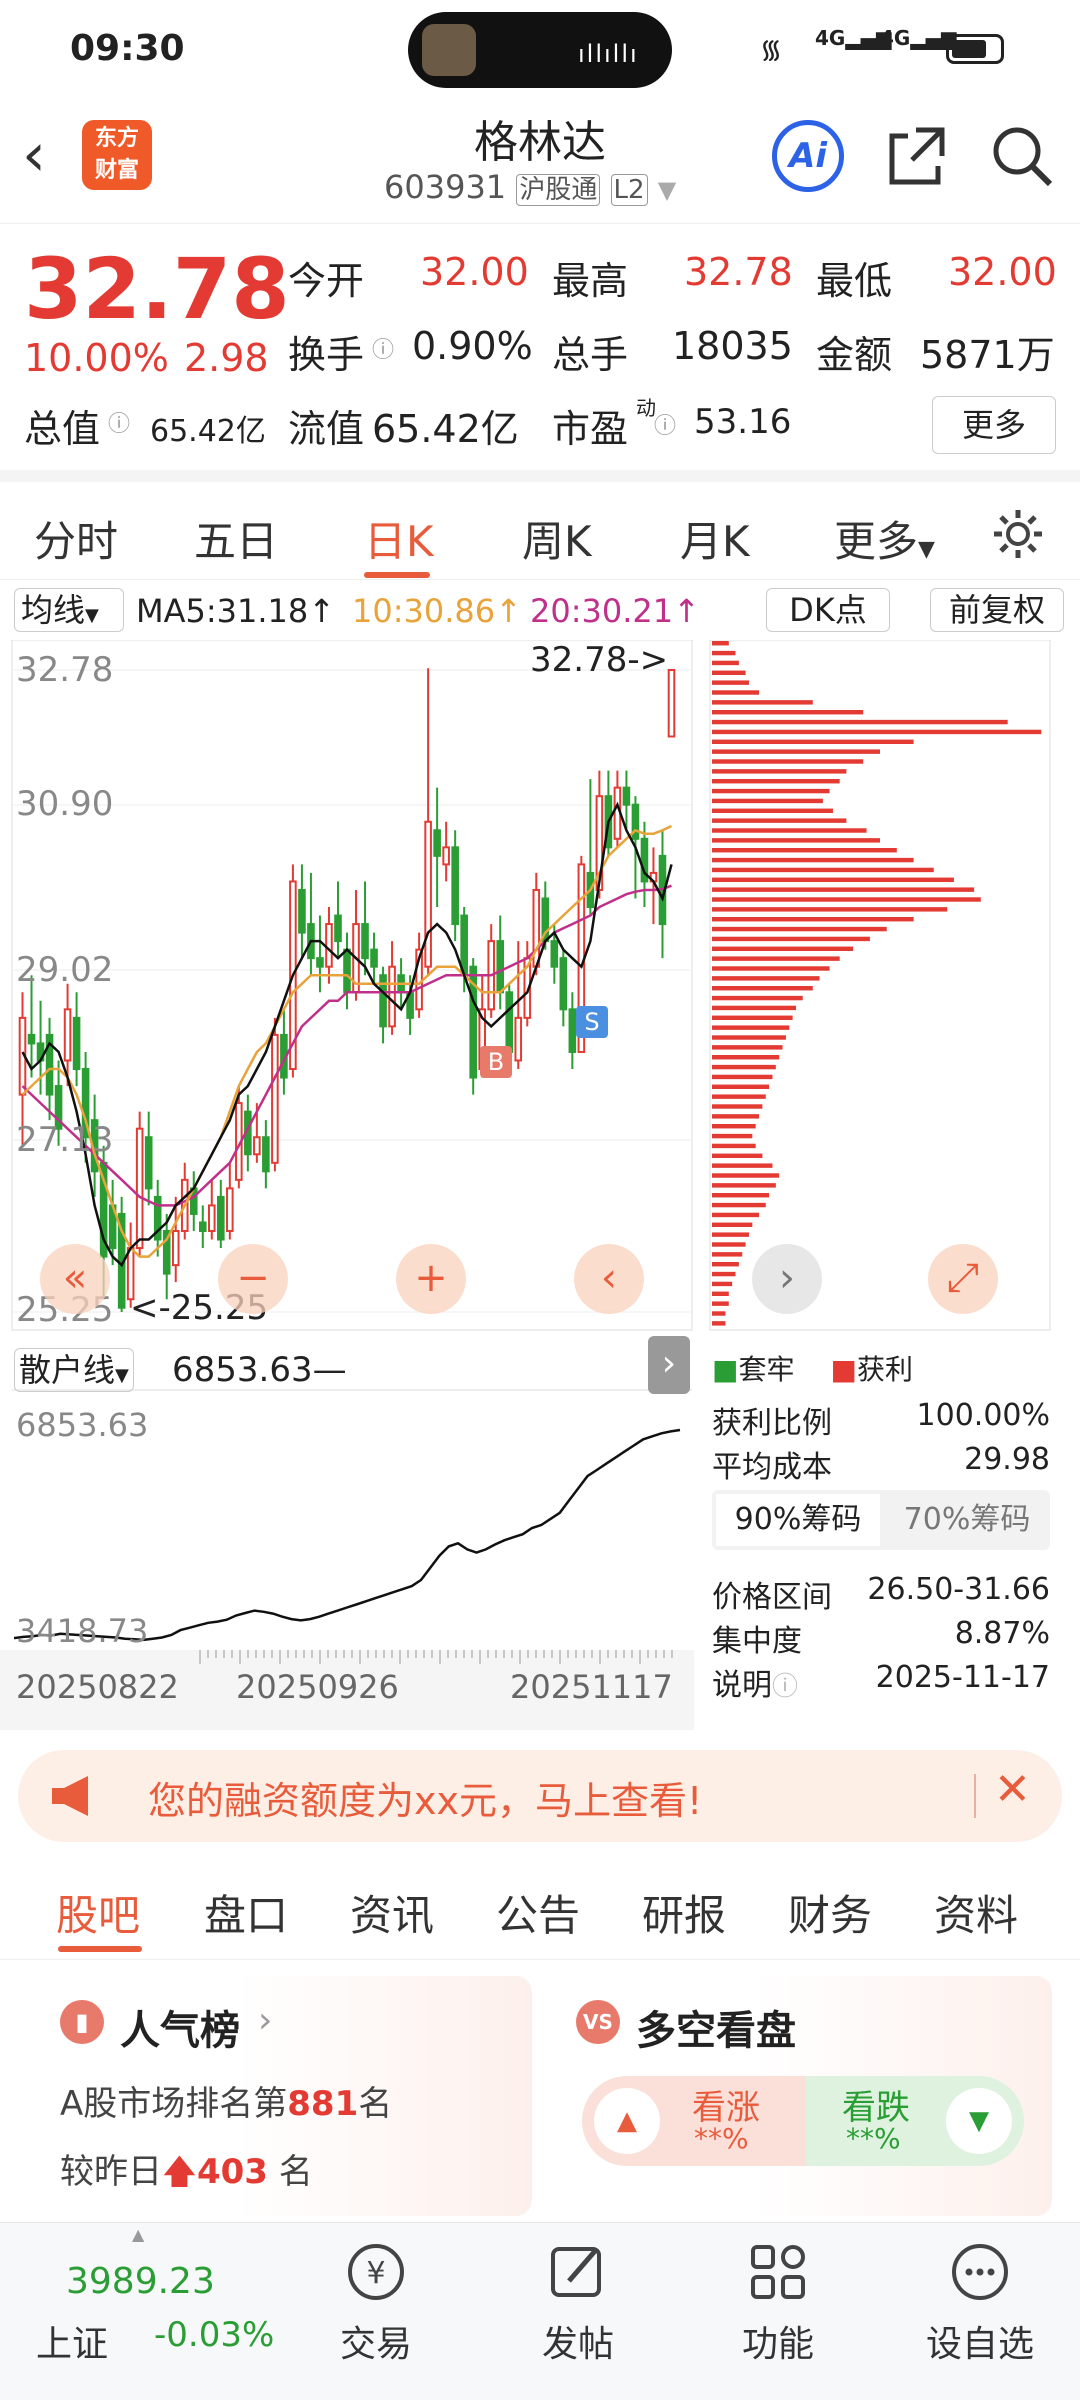  What do you see at coordinates (98, 1912) in the screenshot?
I see `tab-guba: 股吧` at bounding box center [98, 1912].